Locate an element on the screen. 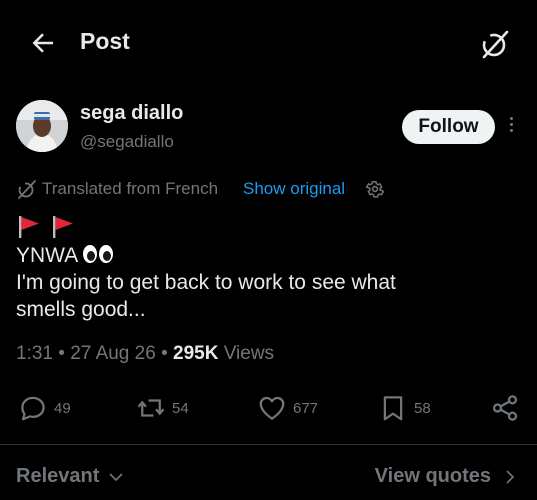 The height and width of the screenshot is (500, 537). replies-toolbar: Relevant View quotes is located at coordinates (268, 478).